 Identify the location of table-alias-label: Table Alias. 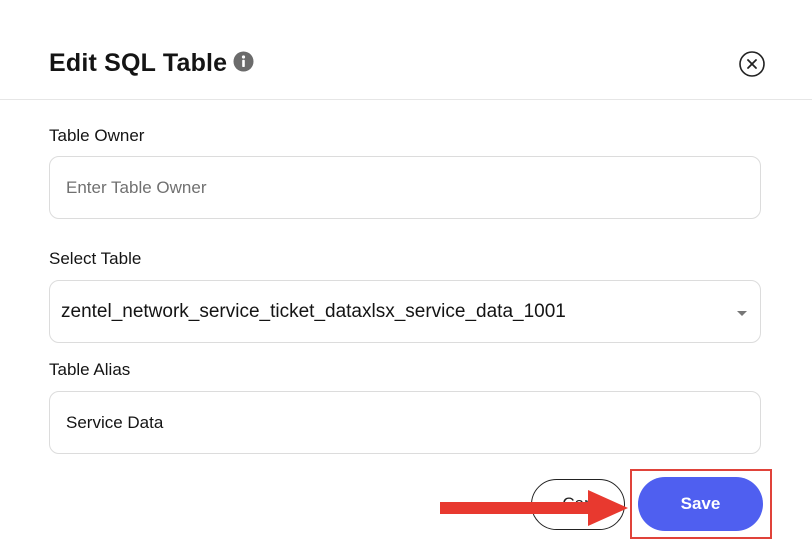
(90, 369).